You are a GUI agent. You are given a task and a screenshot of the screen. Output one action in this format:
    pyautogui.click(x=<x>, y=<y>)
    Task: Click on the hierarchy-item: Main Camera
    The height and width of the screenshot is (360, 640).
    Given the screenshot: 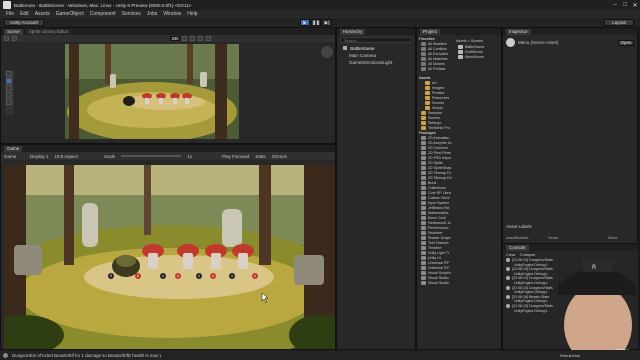 What is the action you would take?
    pyautogui.click(x=376, y=55)
    